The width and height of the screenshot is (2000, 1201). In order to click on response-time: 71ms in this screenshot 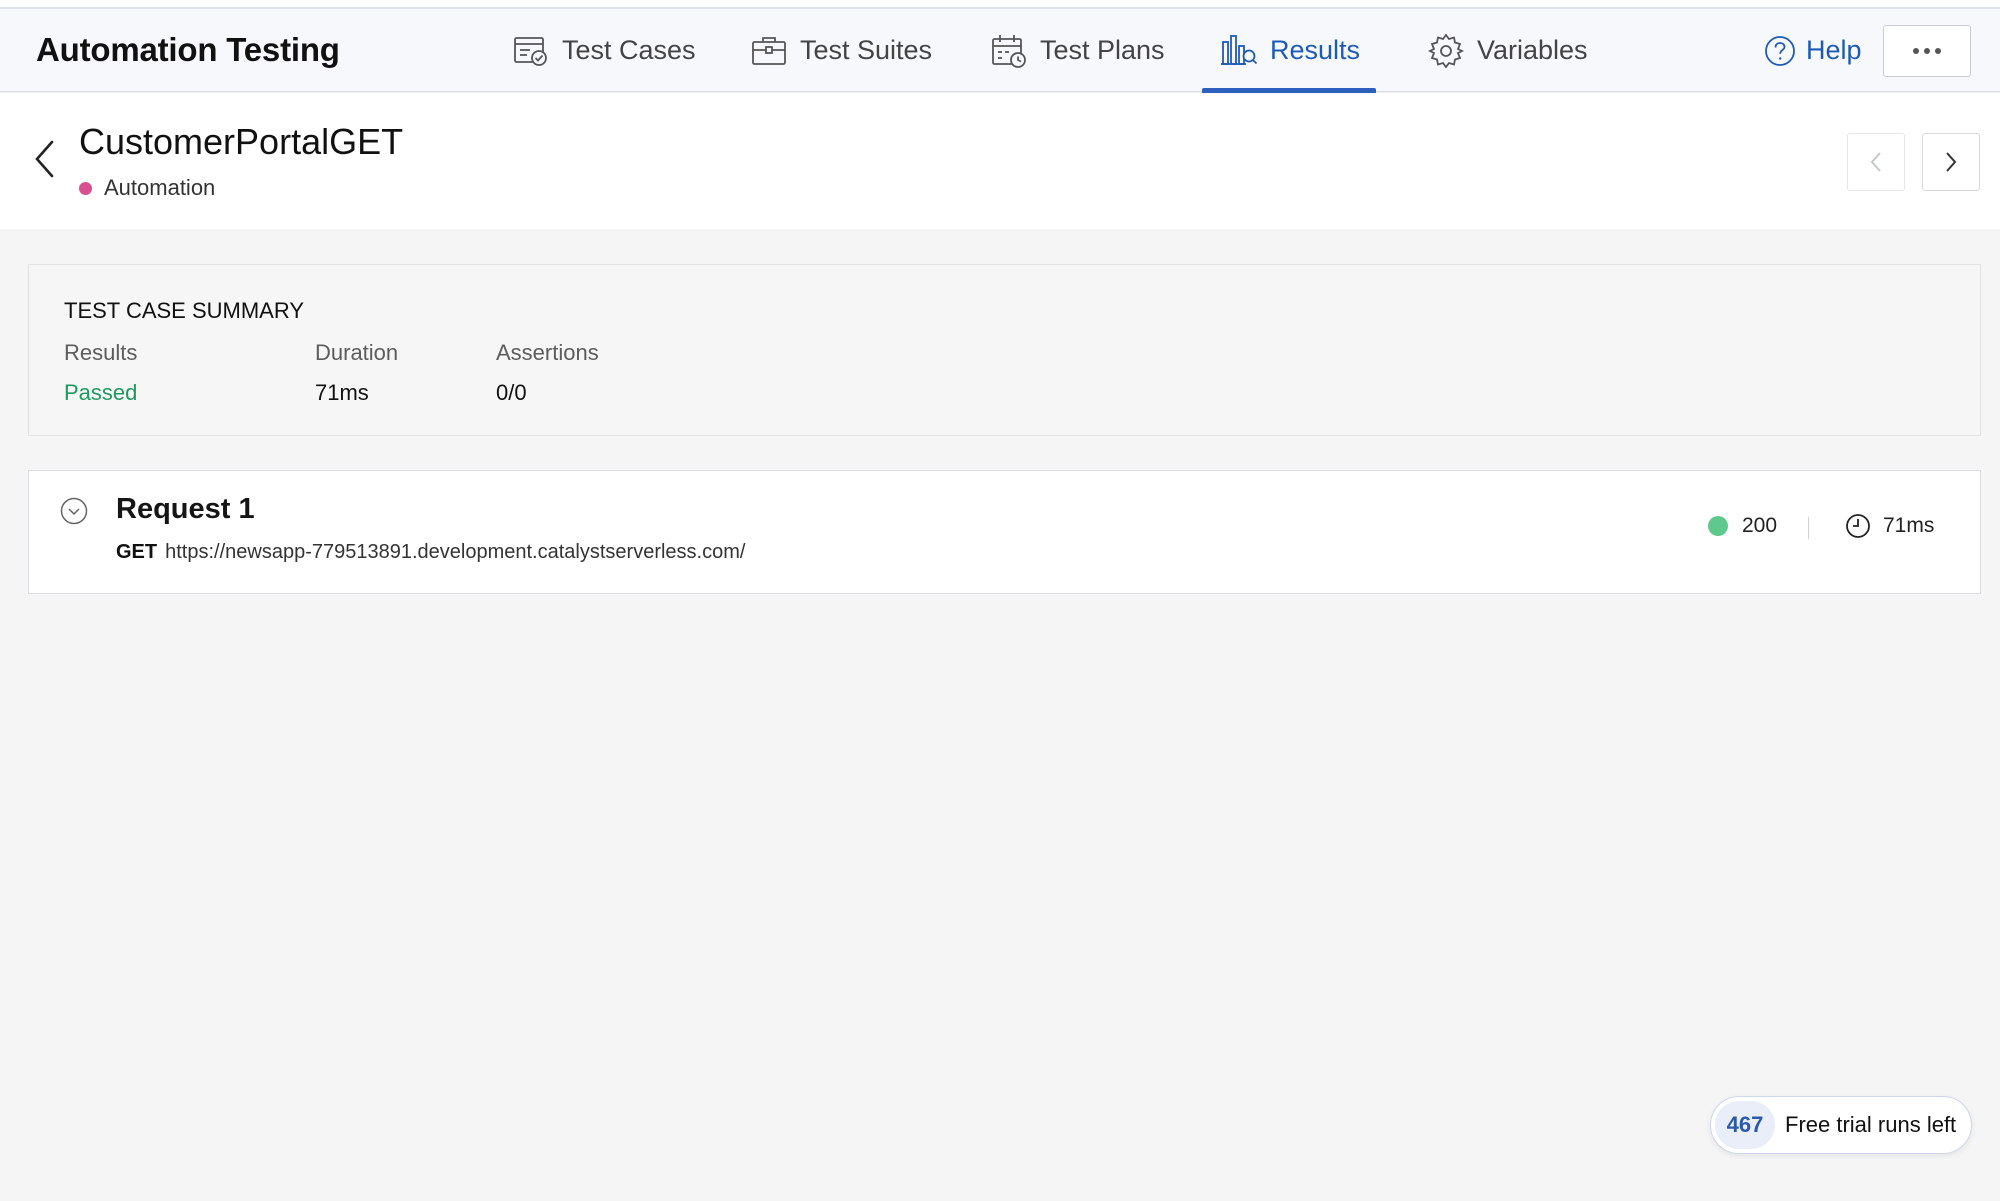, I will do `click(1889, 526)`.